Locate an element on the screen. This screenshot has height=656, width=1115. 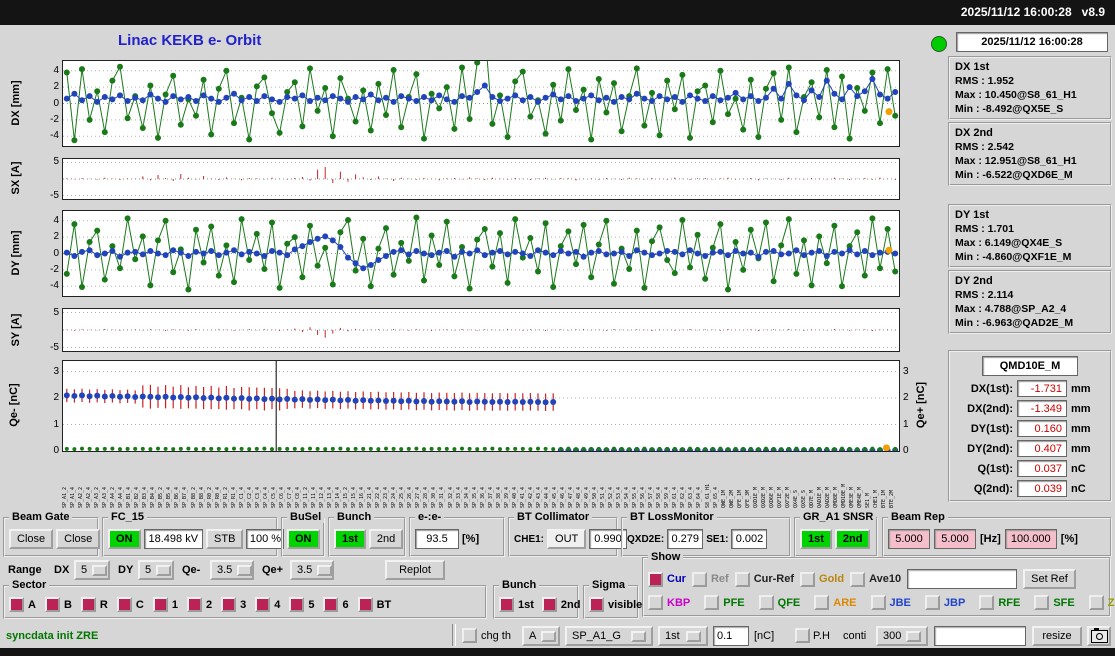
sector-r-checkbox is located at coordinates (88, 604).